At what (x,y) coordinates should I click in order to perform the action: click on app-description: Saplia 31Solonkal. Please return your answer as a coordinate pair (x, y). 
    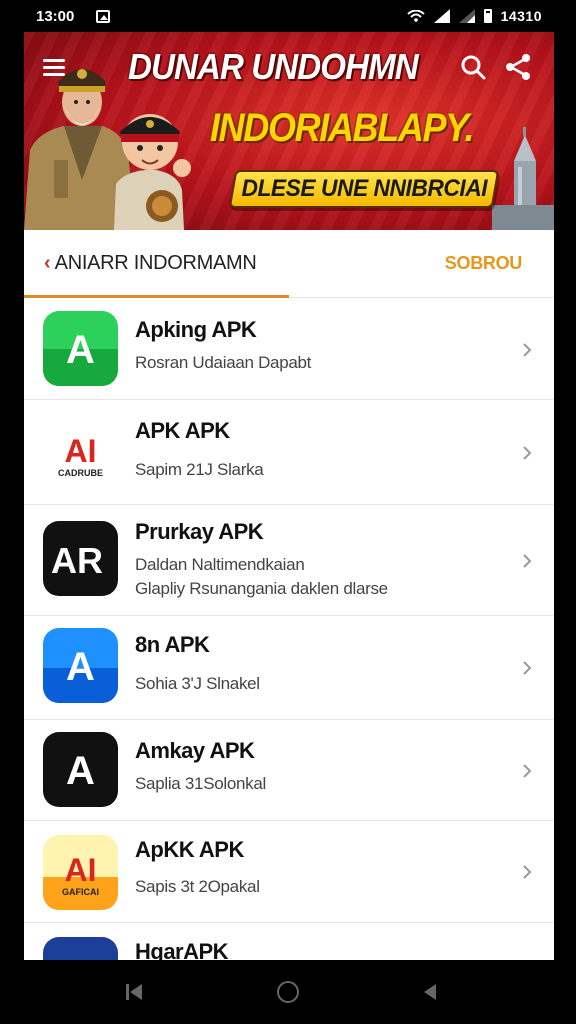
    Looking at the image, I should click on (200, 783).